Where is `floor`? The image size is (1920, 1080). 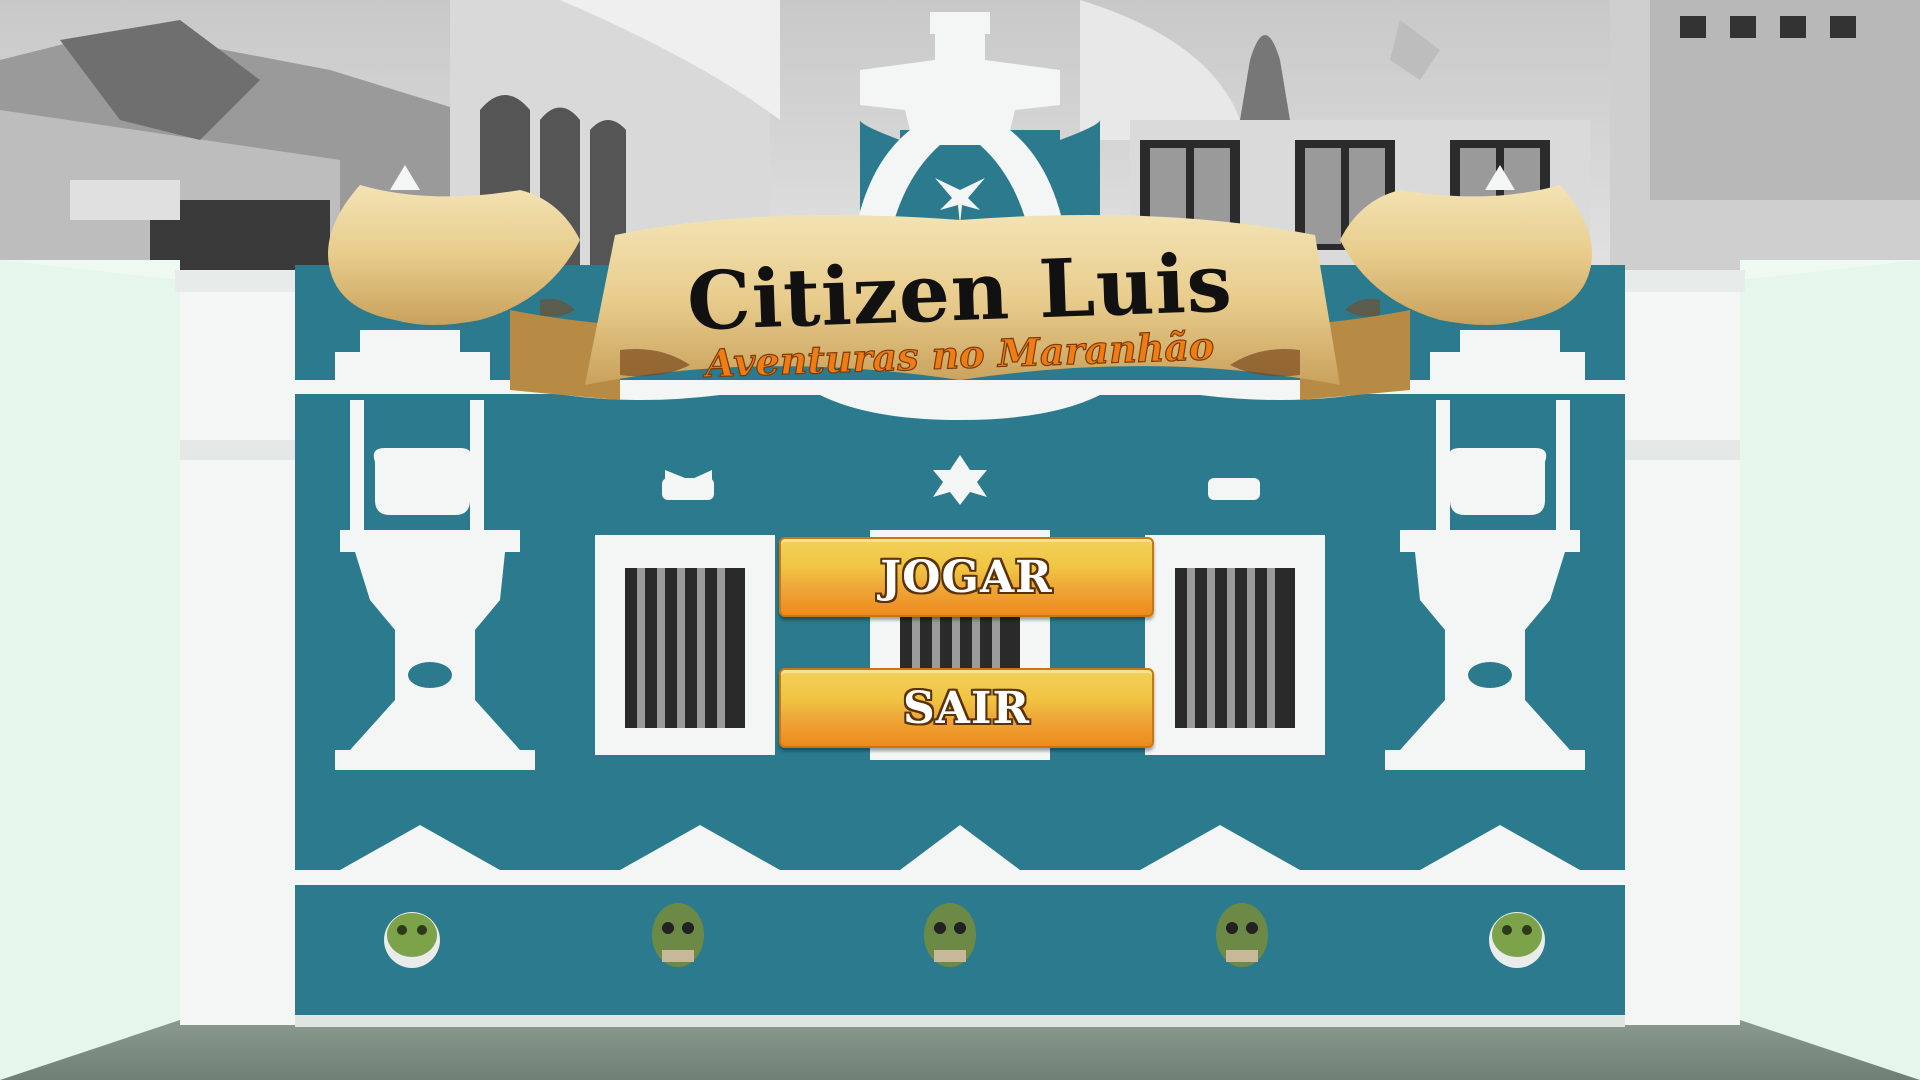
floor is located at coordinates (960, 1050).